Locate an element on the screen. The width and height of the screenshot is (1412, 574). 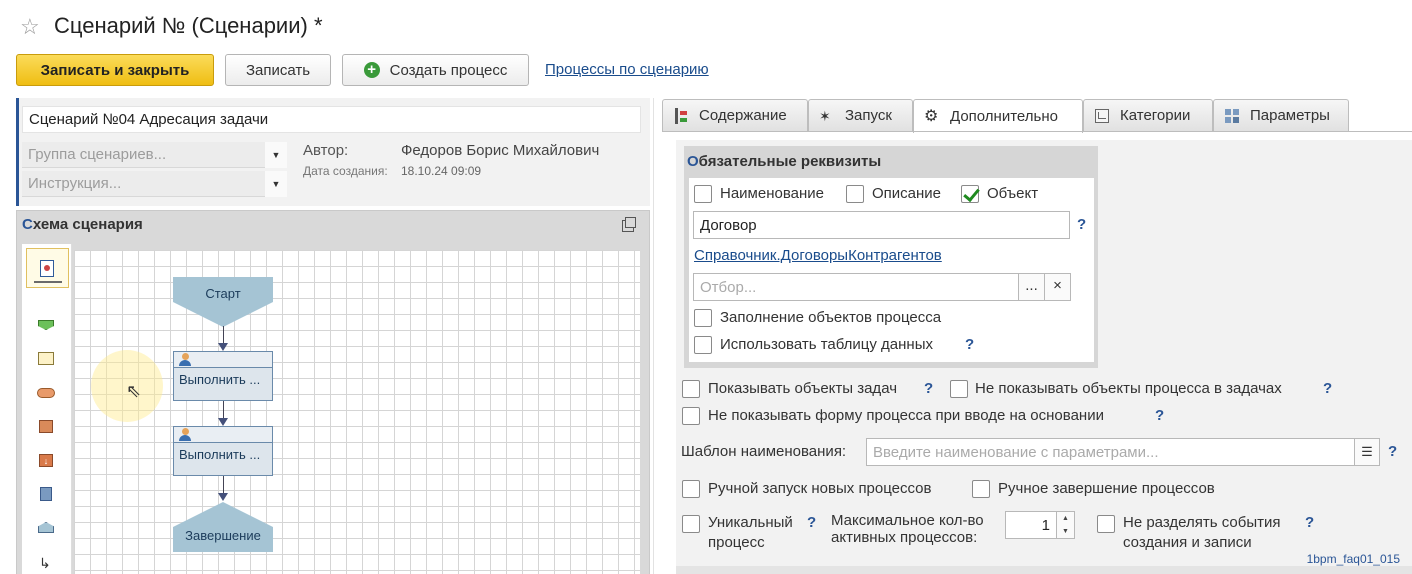
instruction-dropdown-icon: ▼ is located at coordinates (276, 184).